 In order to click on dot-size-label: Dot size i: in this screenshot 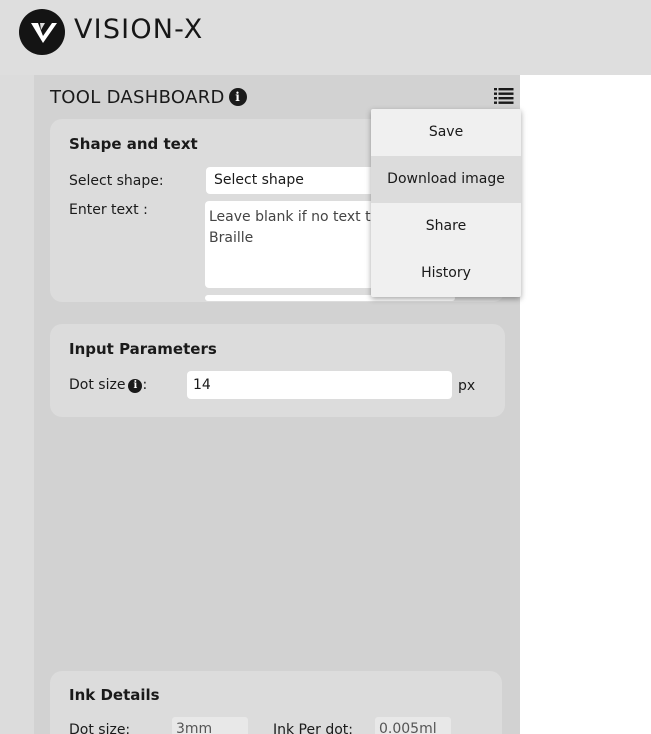, I will do `click(108, 385)`.